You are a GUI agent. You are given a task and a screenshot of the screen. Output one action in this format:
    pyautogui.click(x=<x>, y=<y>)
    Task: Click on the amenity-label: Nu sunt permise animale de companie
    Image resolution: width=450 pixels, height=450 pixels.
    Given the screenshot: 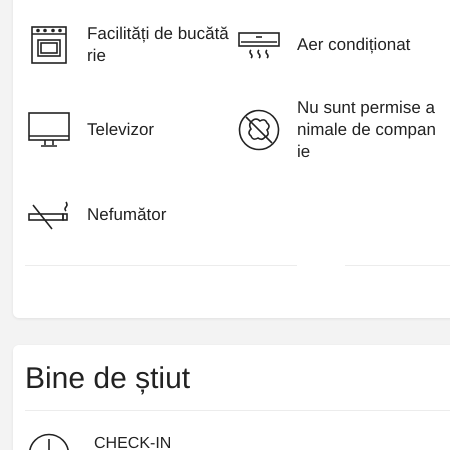 What is the action you would take?
    pyautogui.click(x=367, y=130)
    